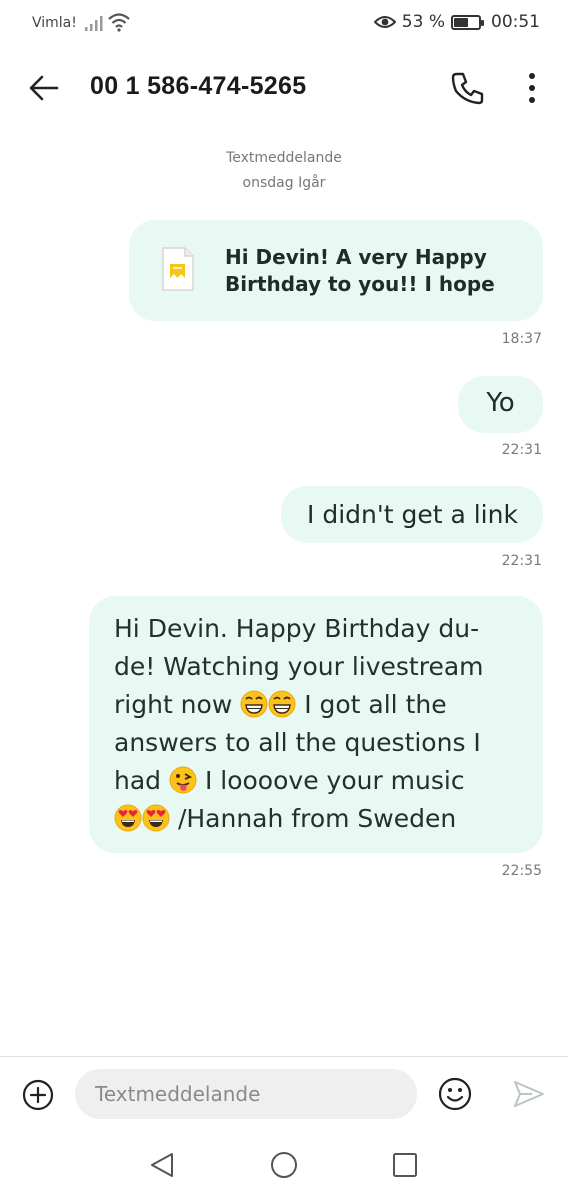  I want to click on contact-number: 00 1 586-474-5265, so click(198, 86).